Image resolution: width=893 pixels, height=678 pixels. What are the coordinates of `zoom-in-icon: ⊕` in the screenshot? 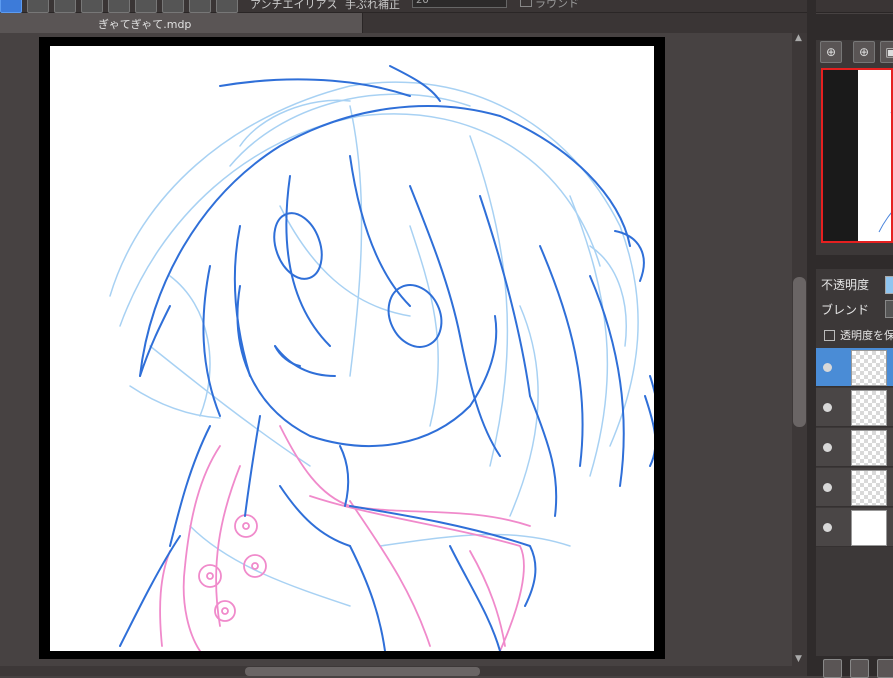 It's located at (831, 52).